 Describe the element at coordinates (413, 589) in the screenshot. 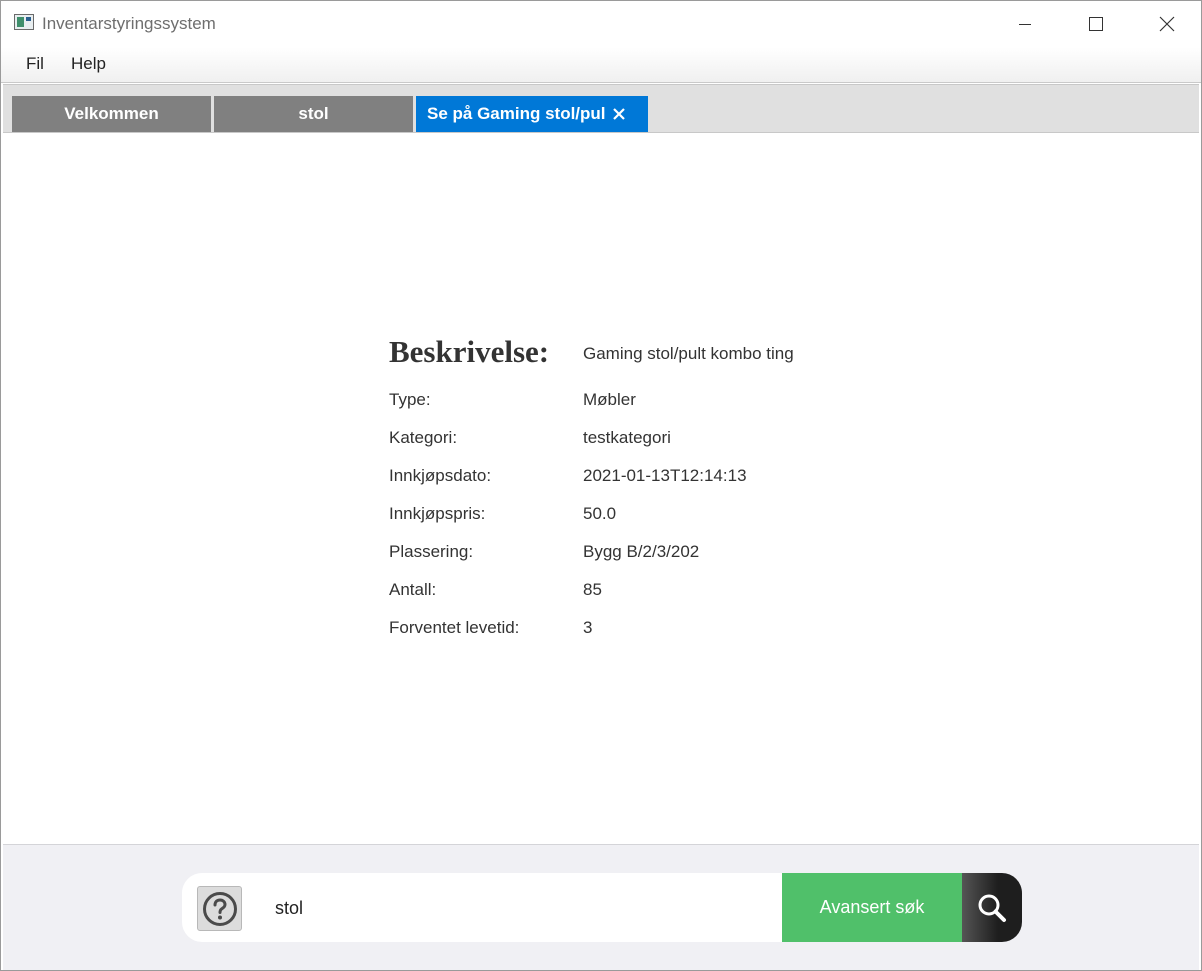

I see `field-label: Antall:` at that location.